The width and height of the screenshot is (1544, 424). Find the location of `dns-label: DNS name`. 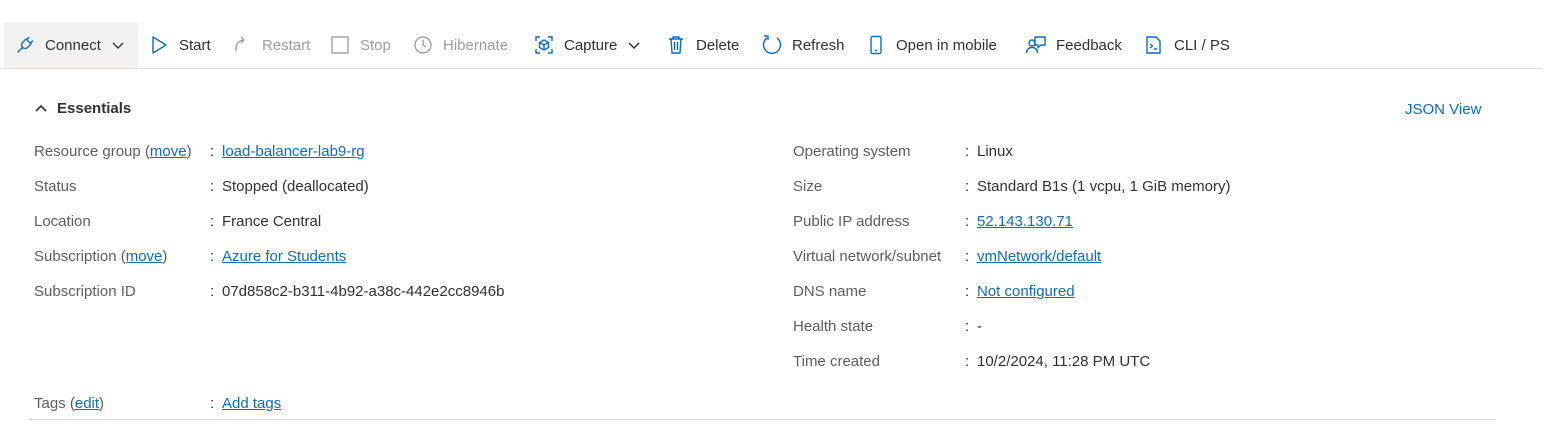

dns-label: DNS name is located at coordinates (830, 291).